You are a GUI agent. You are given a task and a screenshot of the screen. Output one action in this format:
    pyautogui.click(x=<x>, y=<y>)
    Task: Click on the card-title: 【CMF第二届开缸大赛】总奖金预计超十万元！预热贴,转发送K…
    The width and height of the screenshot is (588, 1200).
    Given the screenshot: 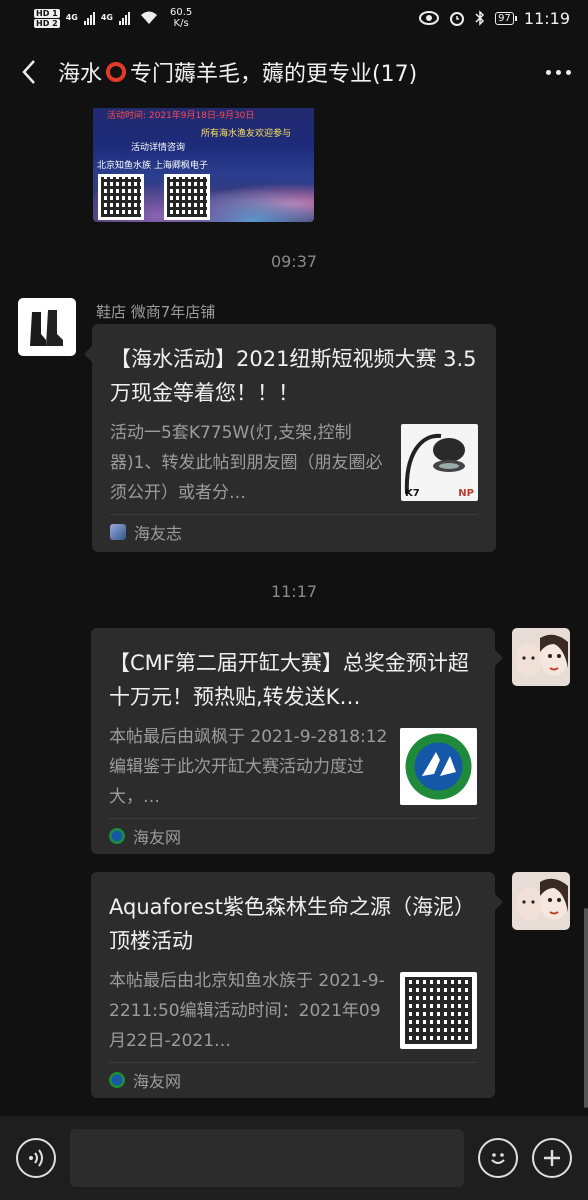 What is the action you would take?
    pyautogui.click(x=289, y=680)
    